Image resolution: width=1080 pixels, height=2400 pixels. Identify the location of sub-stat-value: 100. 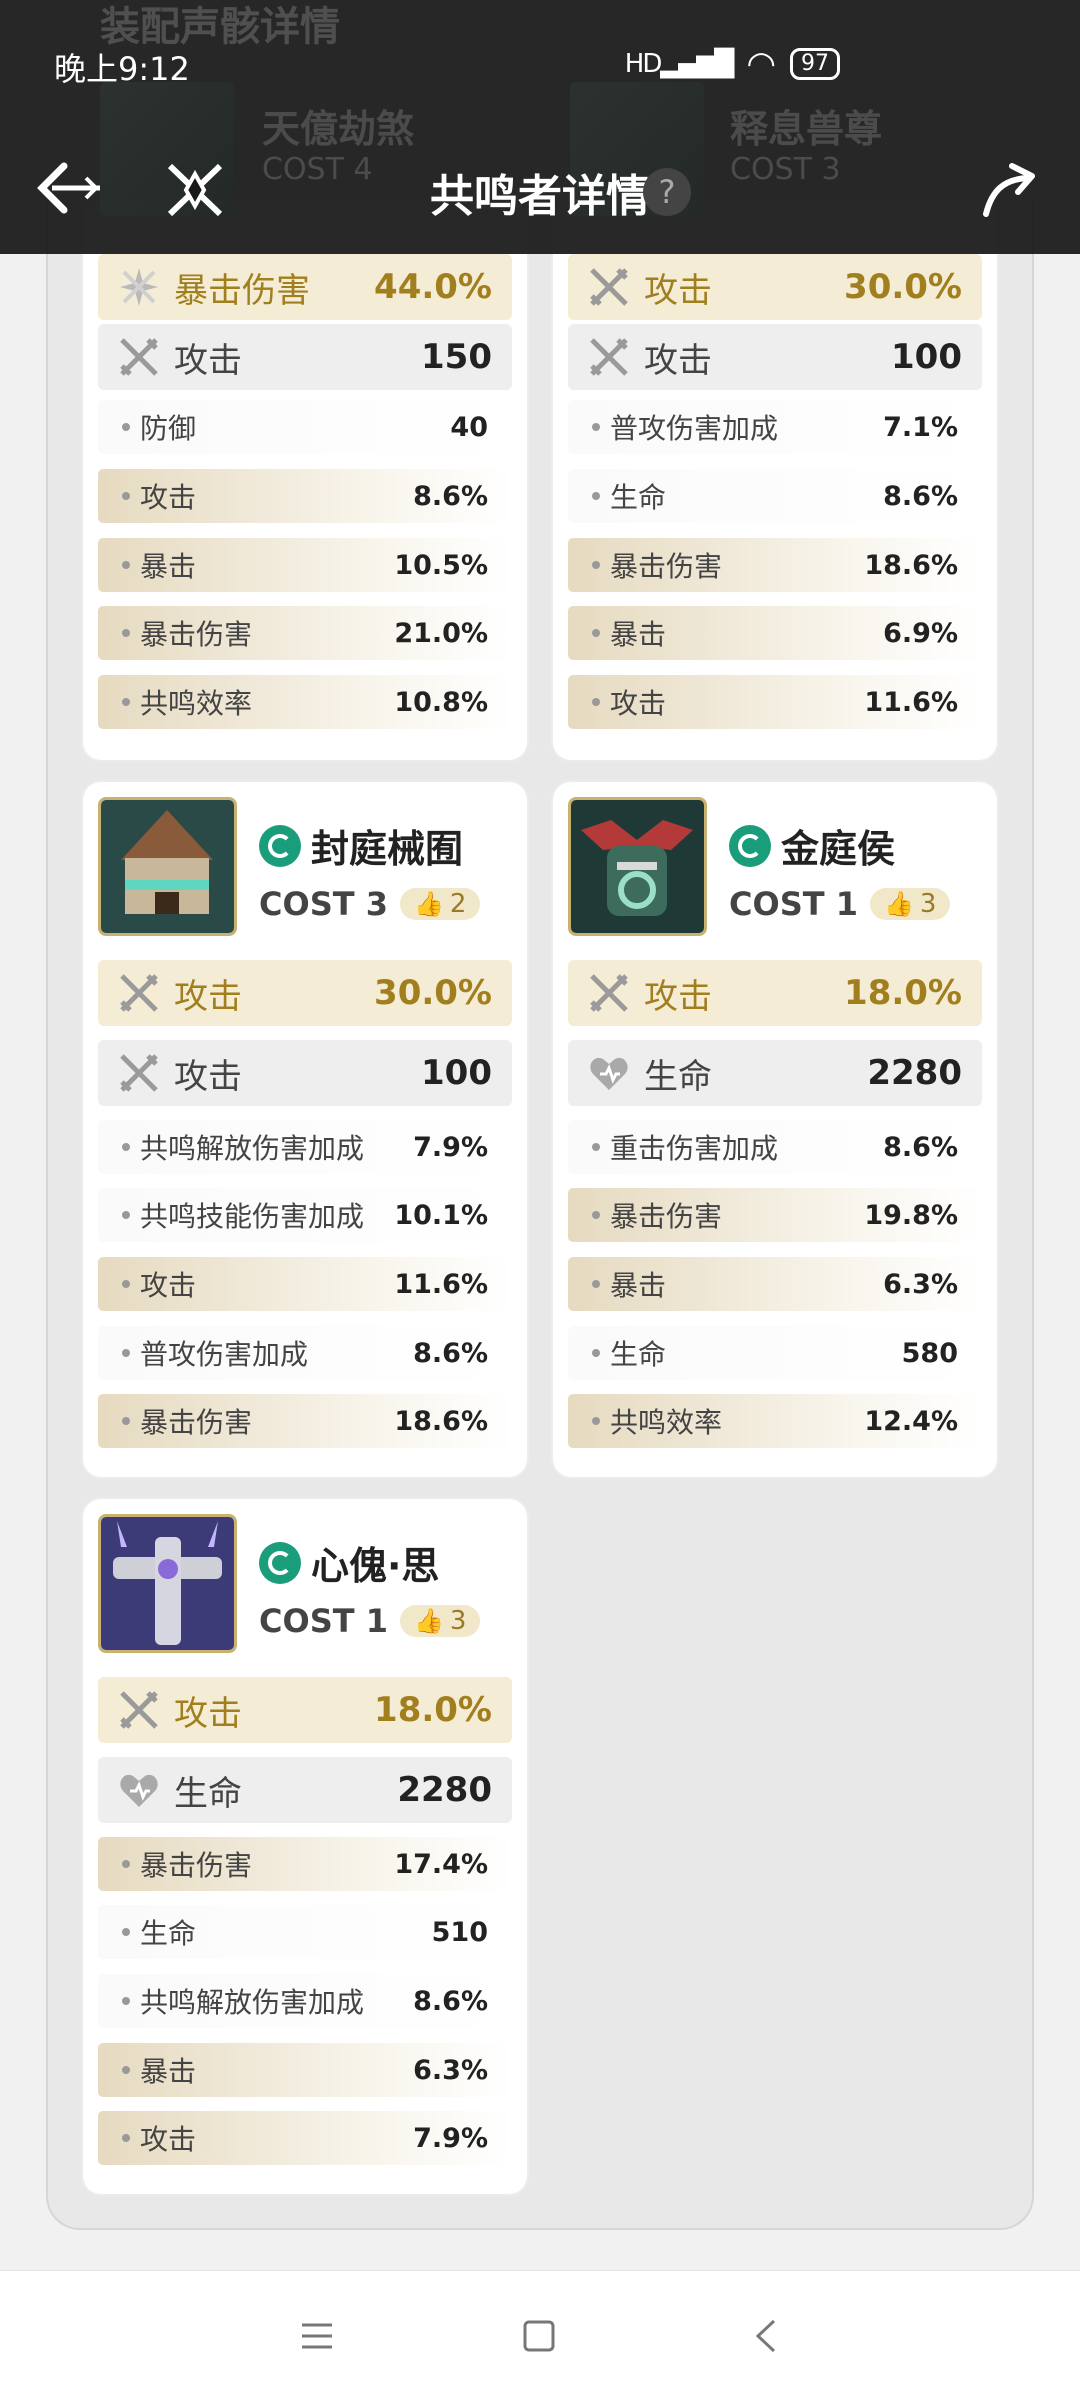
(456, 1073).